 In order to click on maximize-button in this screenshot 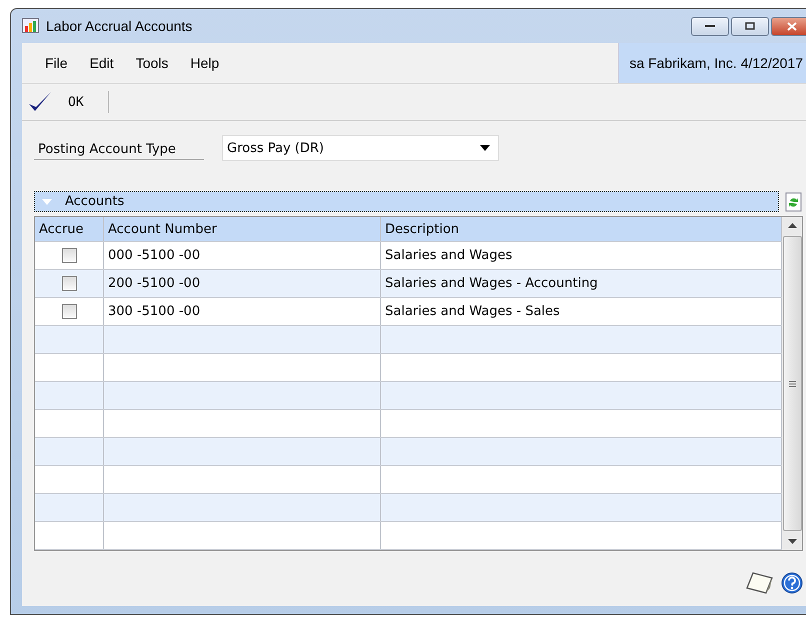, I will do `click(750, 26)`.